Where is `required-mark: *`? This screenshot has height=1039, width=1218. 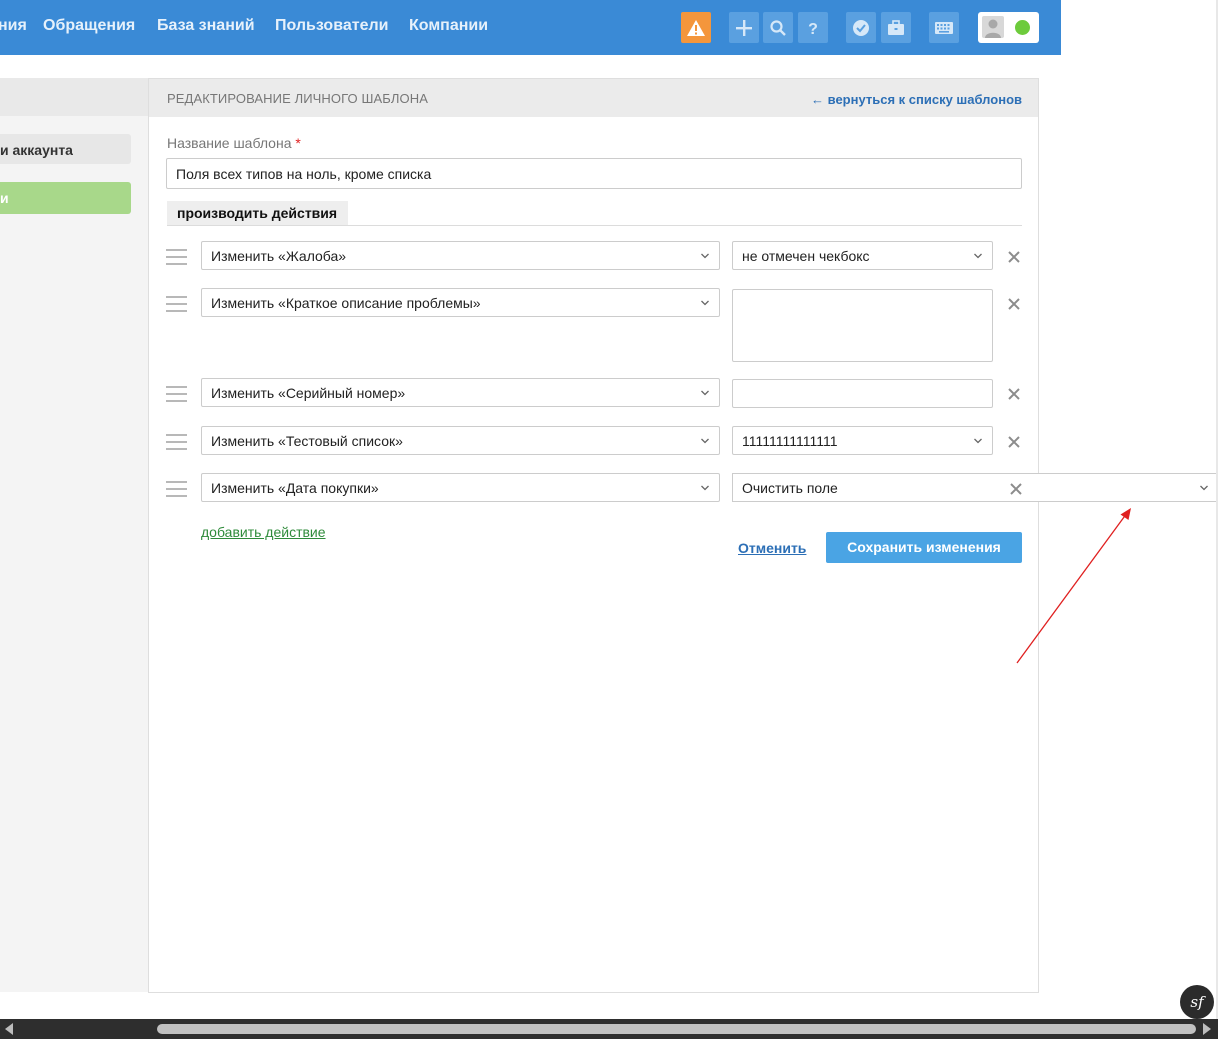 required-mark: * is located at coordinates (298, 143).